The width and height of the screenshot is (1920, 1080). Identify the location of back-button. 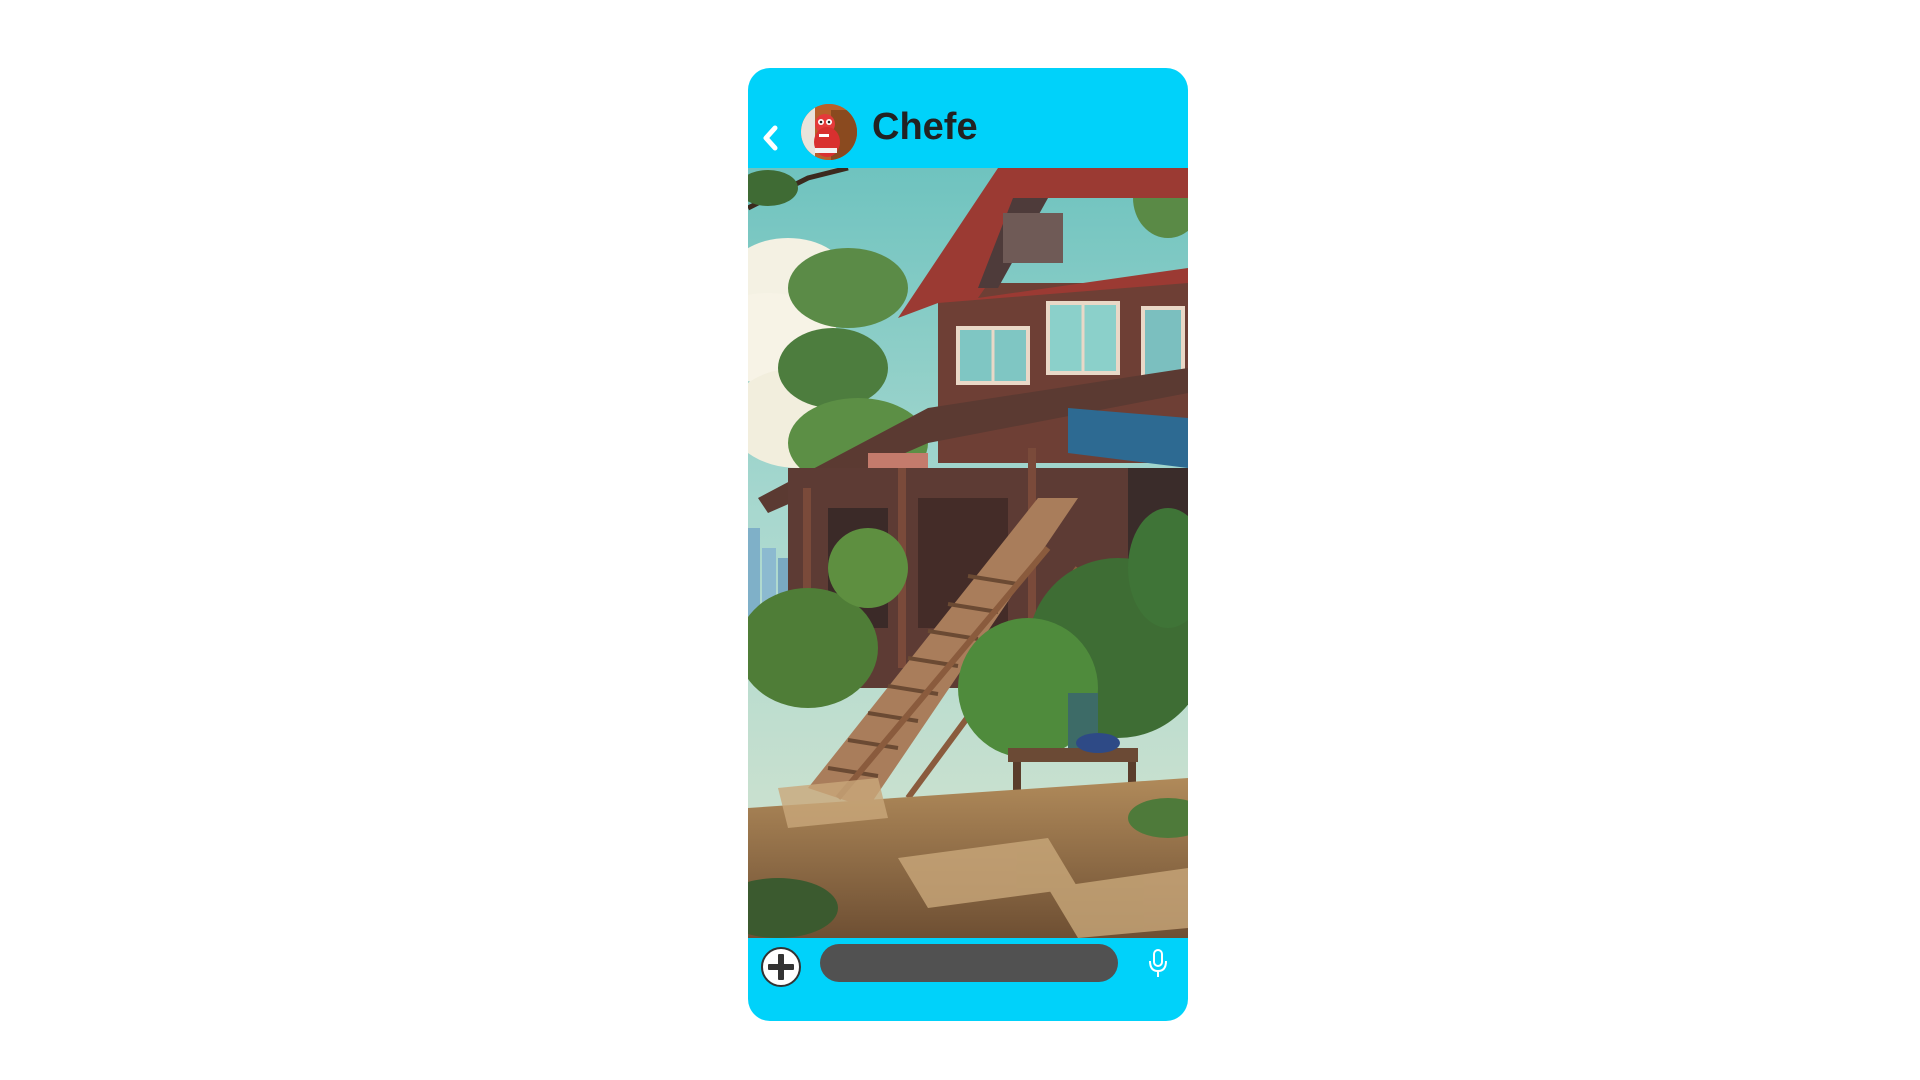
(770, 138).